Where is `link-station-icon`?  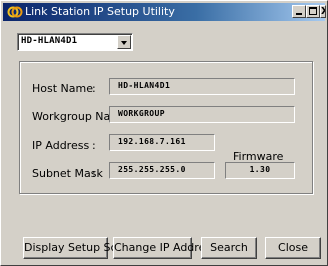 link-station-icon is located at coordinates (15, 12).